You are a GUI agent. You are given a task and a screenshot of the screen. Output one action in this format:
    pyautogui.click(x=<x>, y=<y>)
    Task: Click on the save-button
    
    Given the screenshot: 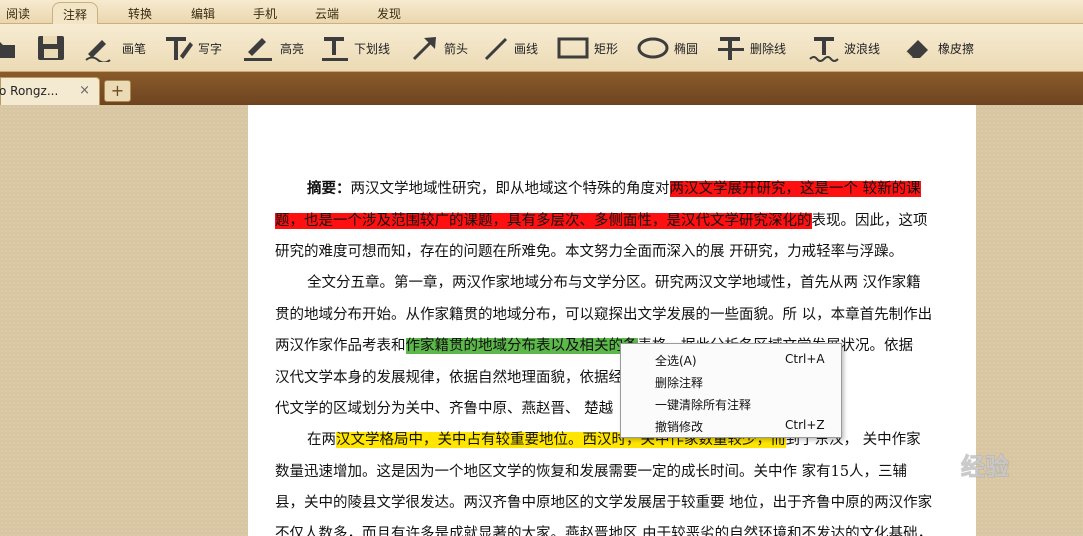 What is the action you would take?
    pyautogui.click(x=53, y=48)
    